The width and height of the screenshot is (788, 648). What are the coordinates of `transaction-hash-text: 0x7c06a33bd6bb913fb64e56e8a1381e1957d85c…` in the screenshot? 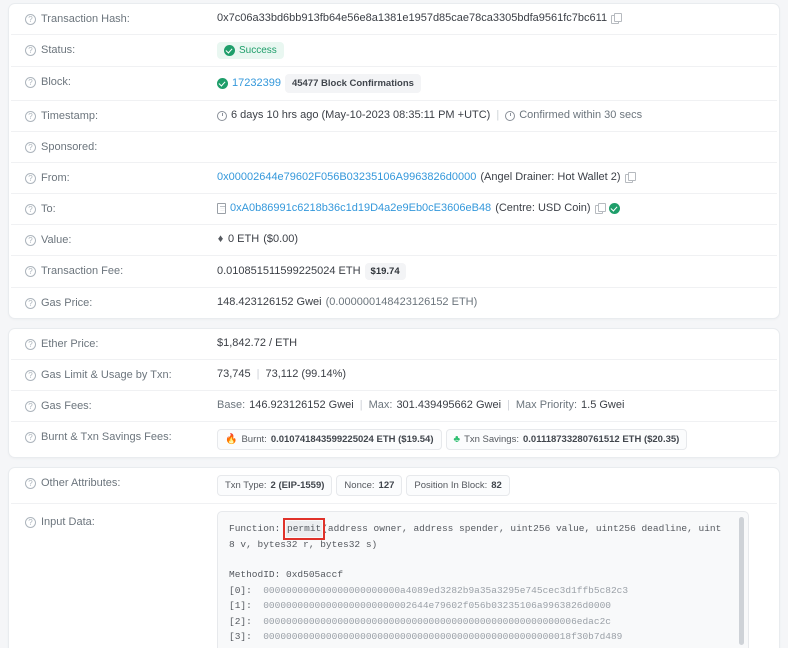 It's located at (412, 18).